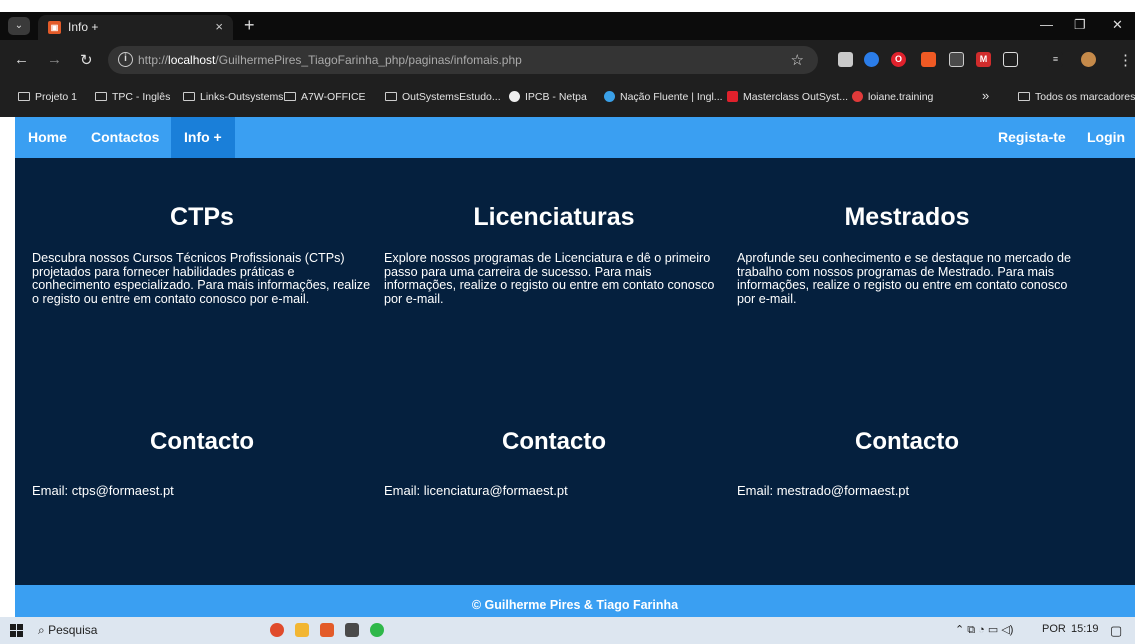 This screenshot has width=1135, height=644. I want to click on nav-info: Info +, so click(203, 137).